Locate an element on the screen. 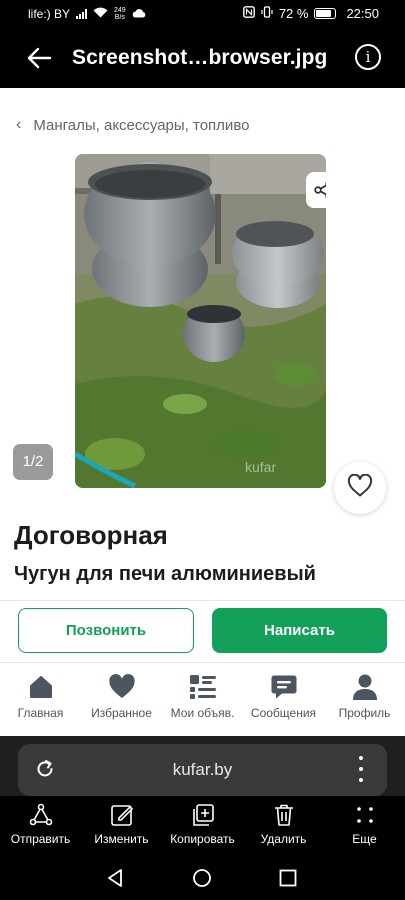 This screenshot has width=405, height=900. network-speed: 249 B/s is located at coordinates (120, 14).